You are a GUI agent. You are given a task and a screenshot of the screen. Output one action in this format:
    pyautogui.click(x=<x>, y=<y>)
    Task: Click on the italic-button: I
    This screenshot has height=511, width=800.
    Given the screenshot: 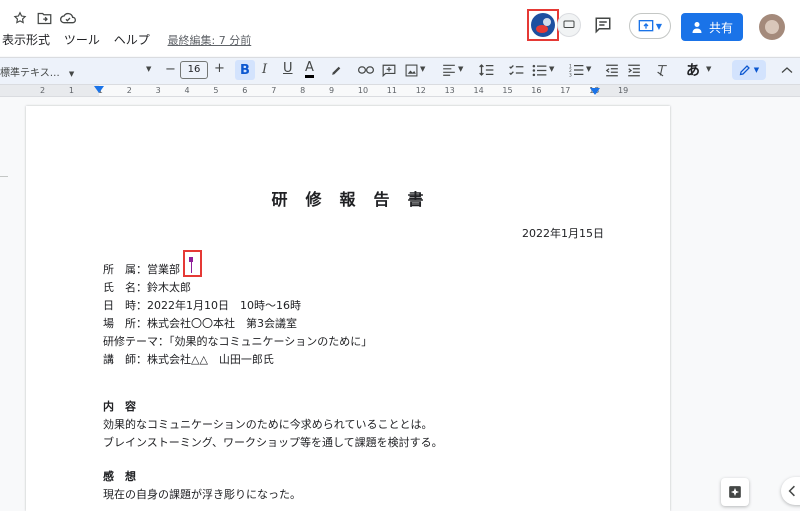 What is the action you would take?
    pyautogui.click(x=264, y=69)
    